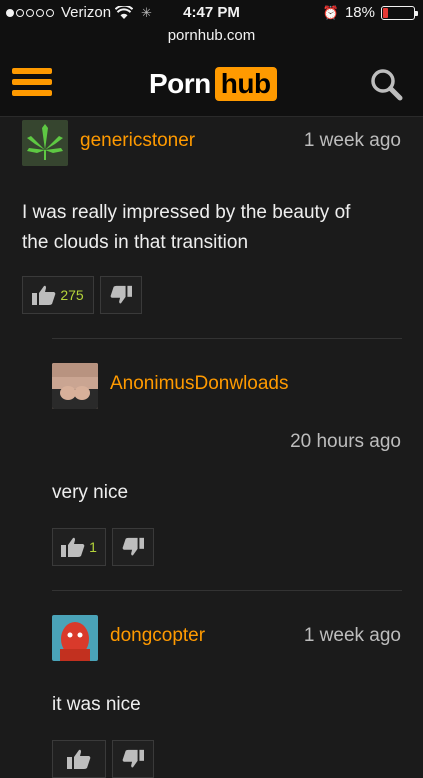 This screenshot has width=423, height=778. Describe the element at coordinates (75, 638) in the screenshot. I see `red-character-avatar` at that location.